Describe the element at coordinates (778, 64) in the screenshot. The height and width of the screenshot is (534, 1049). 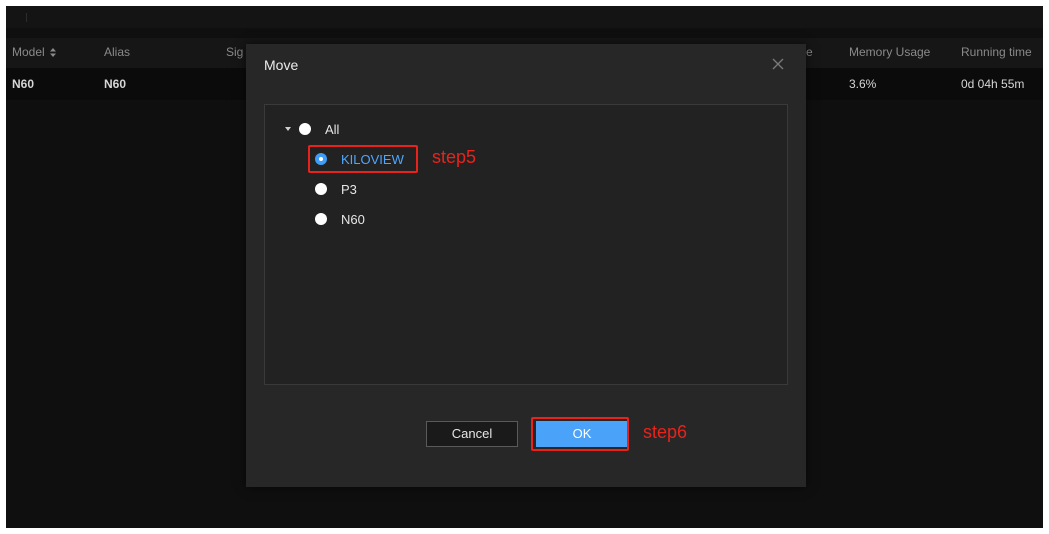
I see `close-icon` at that location.